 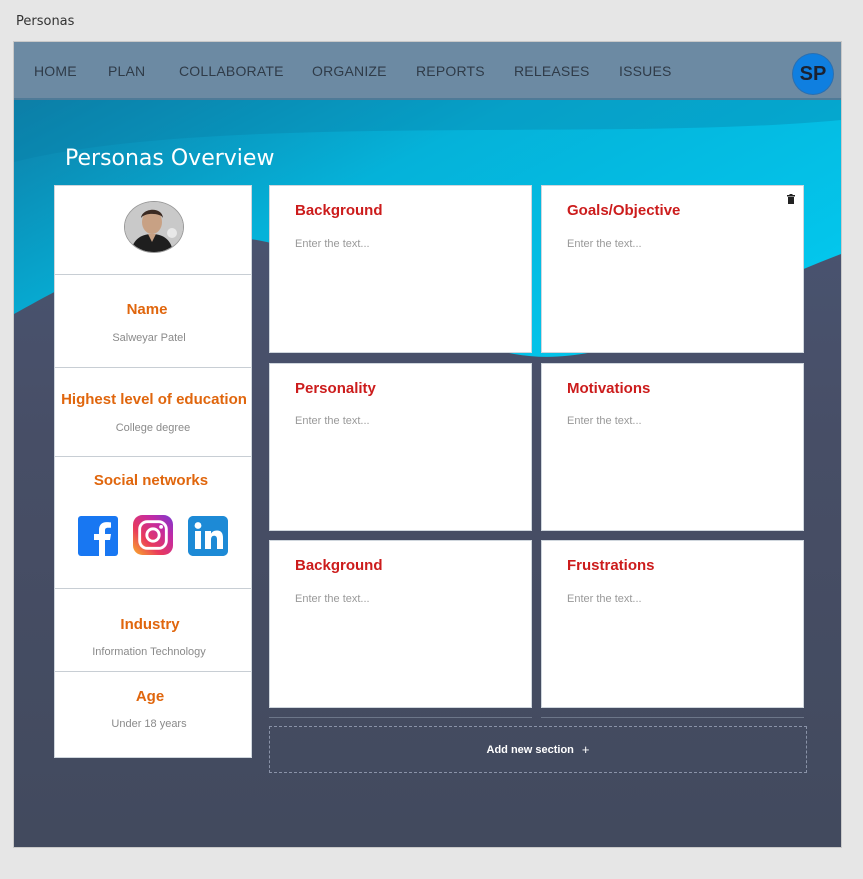 I want to click on nav-item-issues: ISSUES, so click(x=645, y=71).